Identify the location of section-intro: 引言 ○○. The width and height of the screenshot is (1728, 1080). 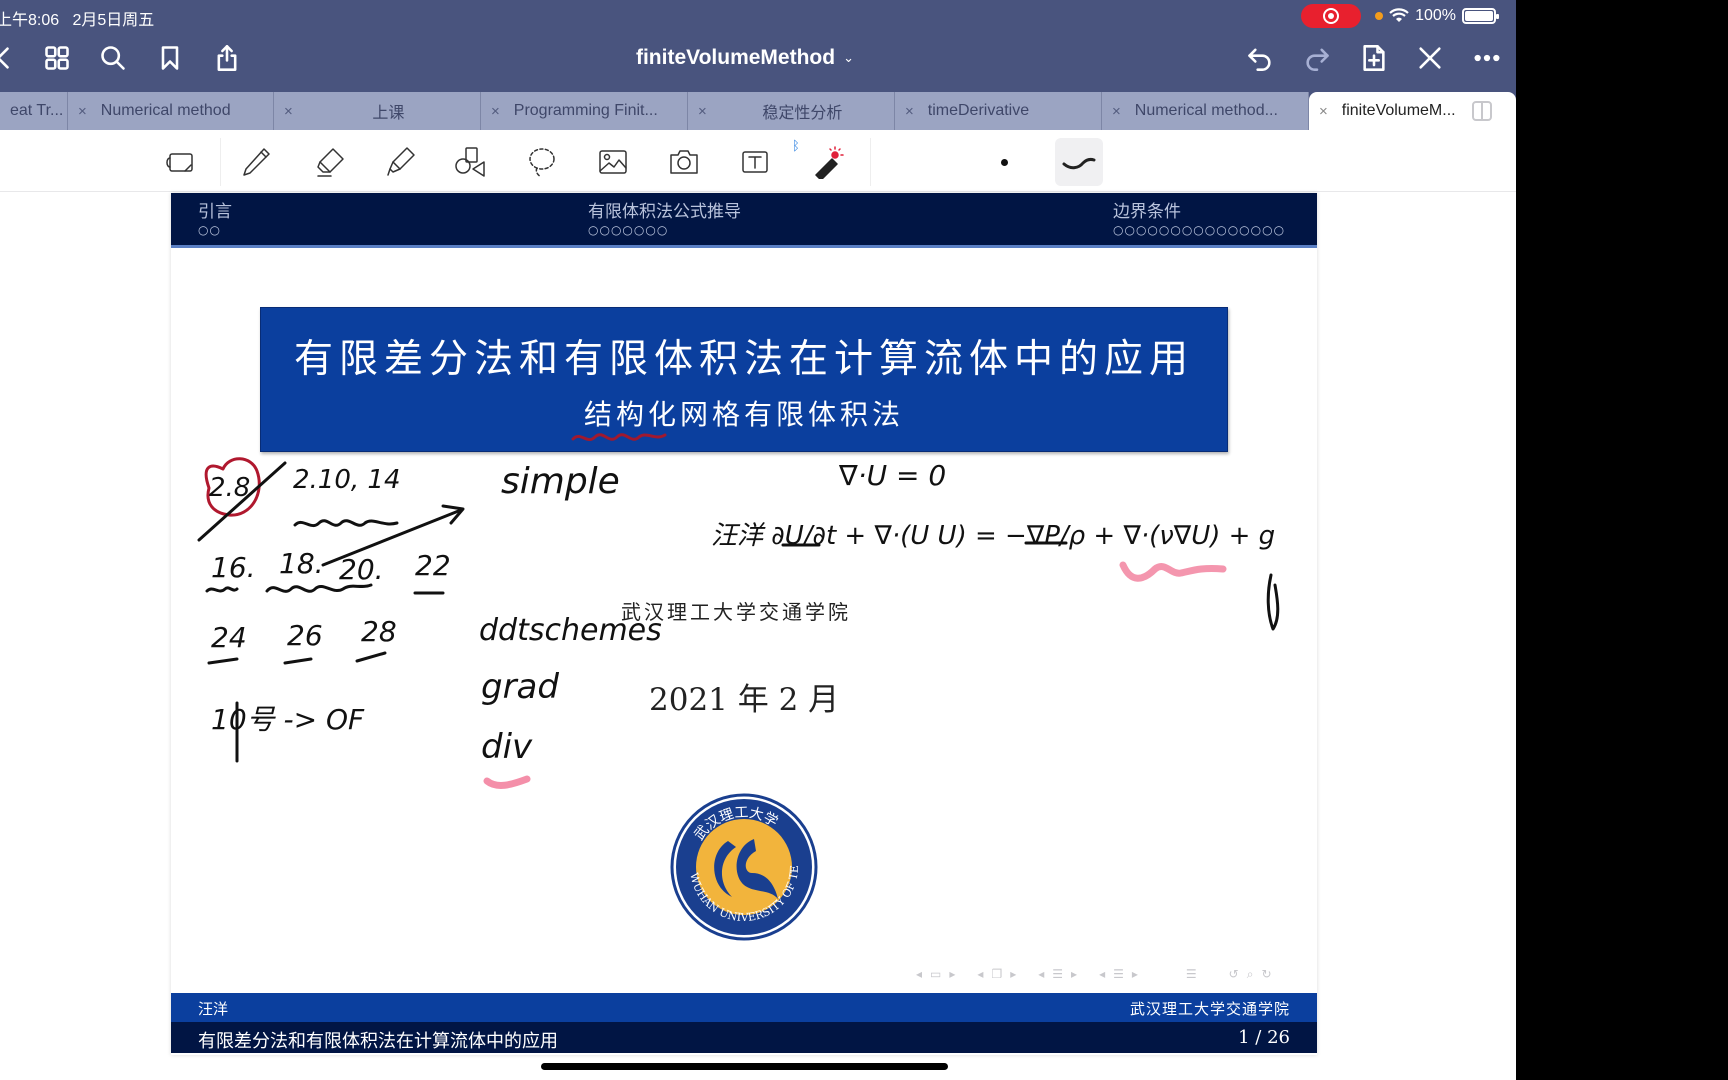
(215, 217).